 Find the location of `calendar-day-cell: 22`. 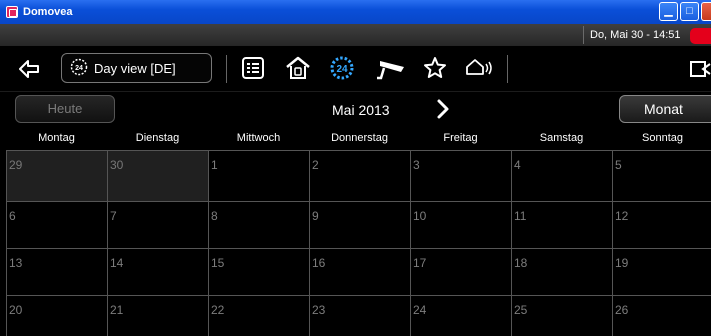

calendar-day-cell: 22 is located at coordinates (258, 315).